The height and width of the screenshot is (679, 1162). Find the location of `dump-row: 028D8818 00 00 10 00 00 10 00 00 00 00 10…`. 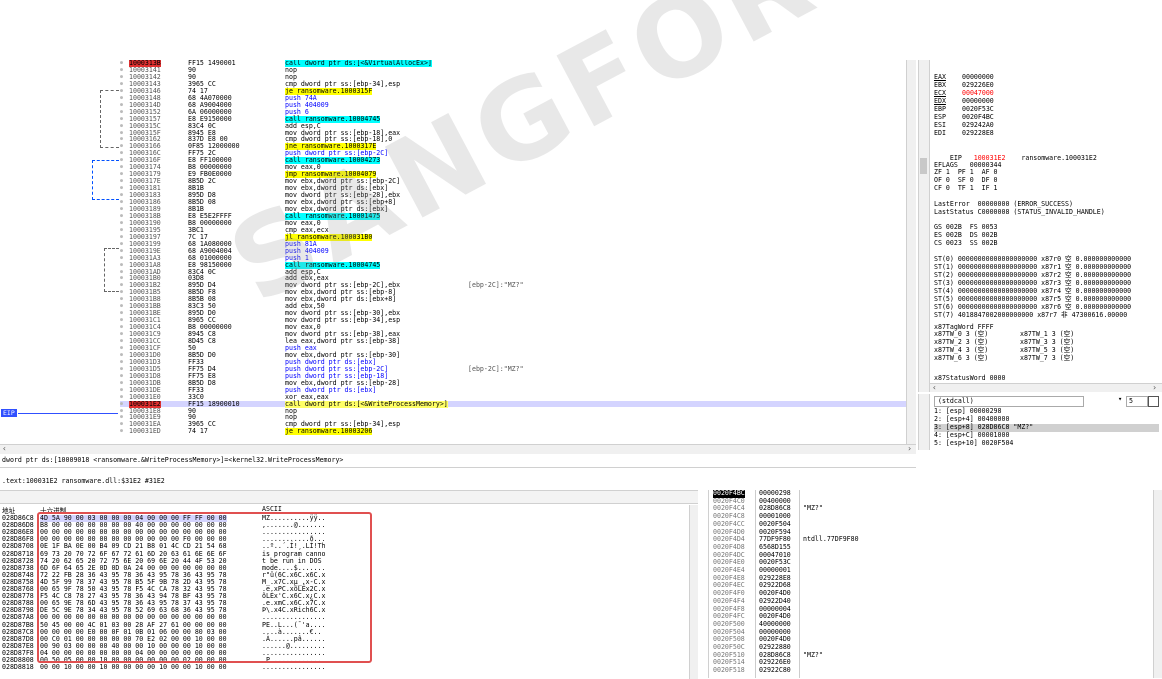

dump-row: 028D8818 00 00 10 00 00 10 00 00 00 00 10… is located at coordinates (345, 667).